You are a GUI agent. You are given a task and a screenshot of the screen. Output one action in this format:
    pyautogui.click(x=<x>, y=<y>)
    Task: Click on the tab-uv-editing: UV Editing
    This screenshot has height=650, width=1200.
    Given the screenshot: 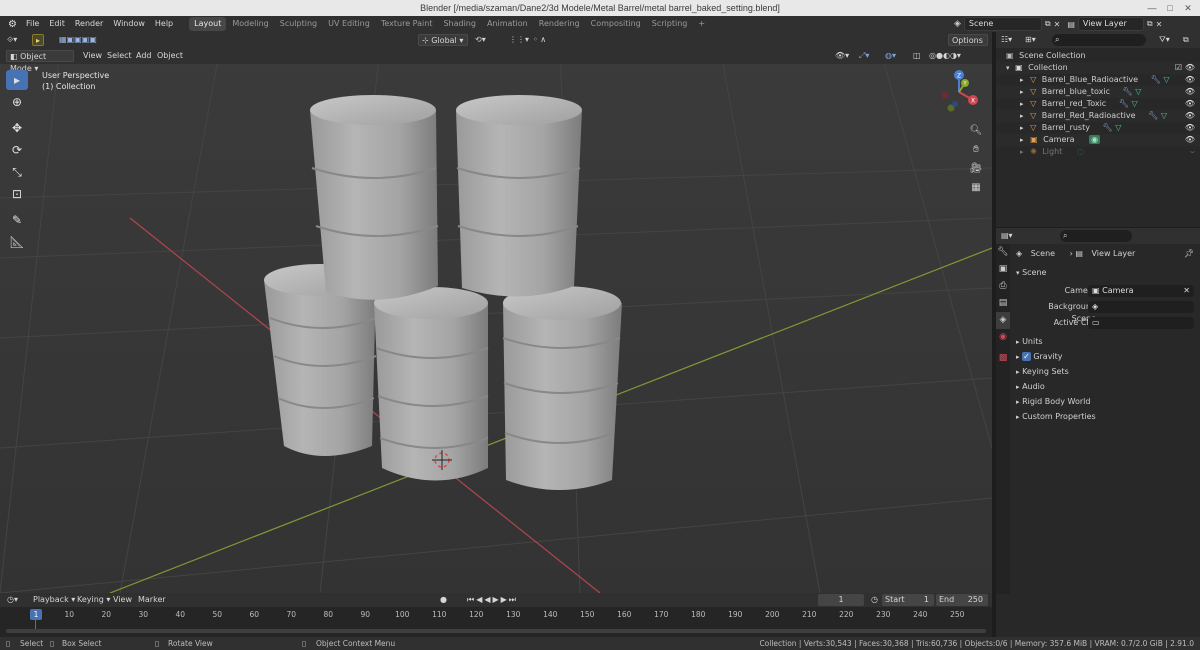 What is the action you would take?
    pyautogui.click(x=349, y=24)
    